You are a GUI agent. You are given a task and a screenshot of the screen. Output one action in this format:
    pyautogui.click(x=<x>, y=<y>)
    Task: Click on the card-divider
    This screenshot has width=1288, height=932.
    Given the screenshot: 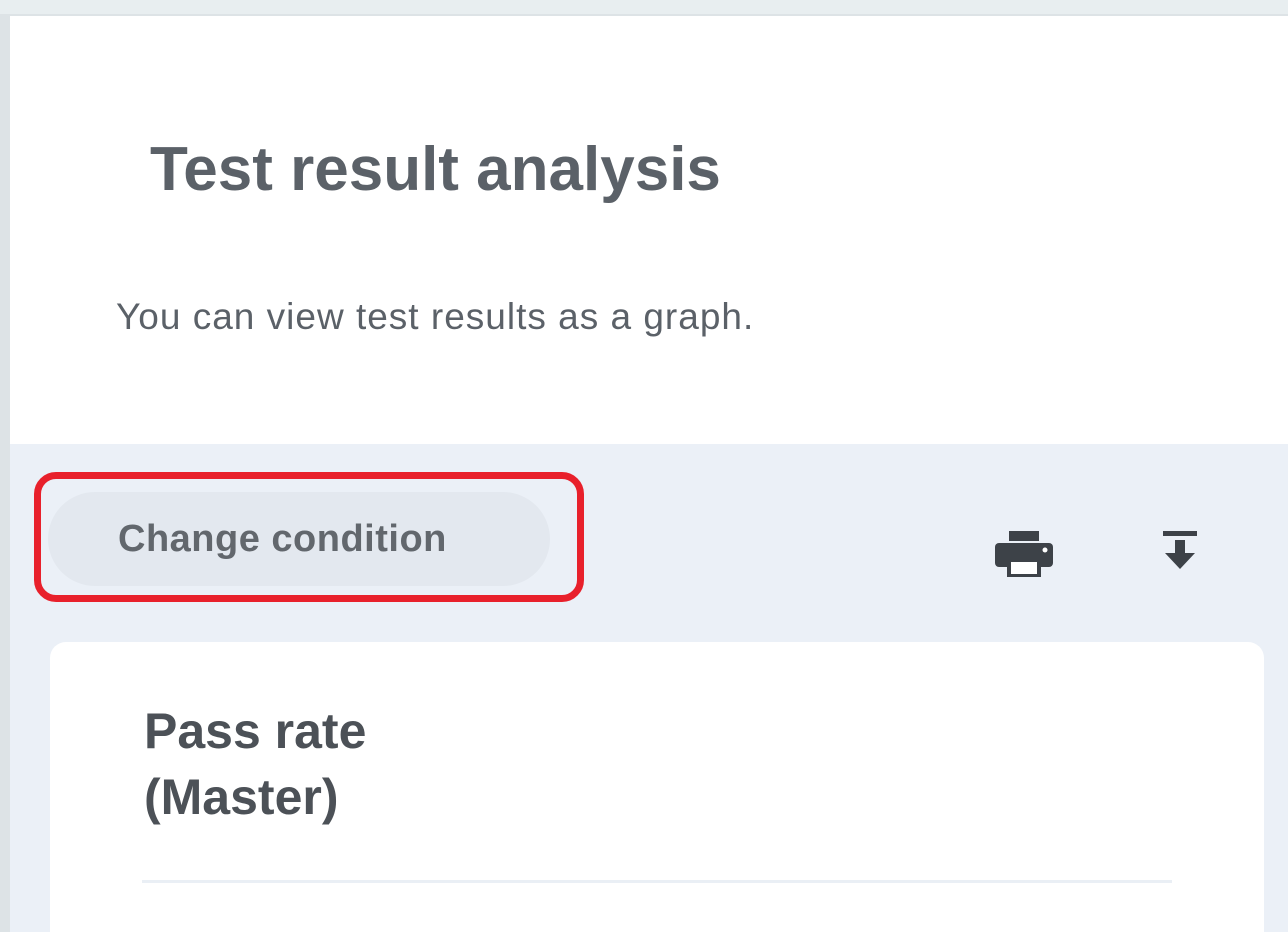 What is the action you would take?
    pyautogui.click(x=657, y=881)
    